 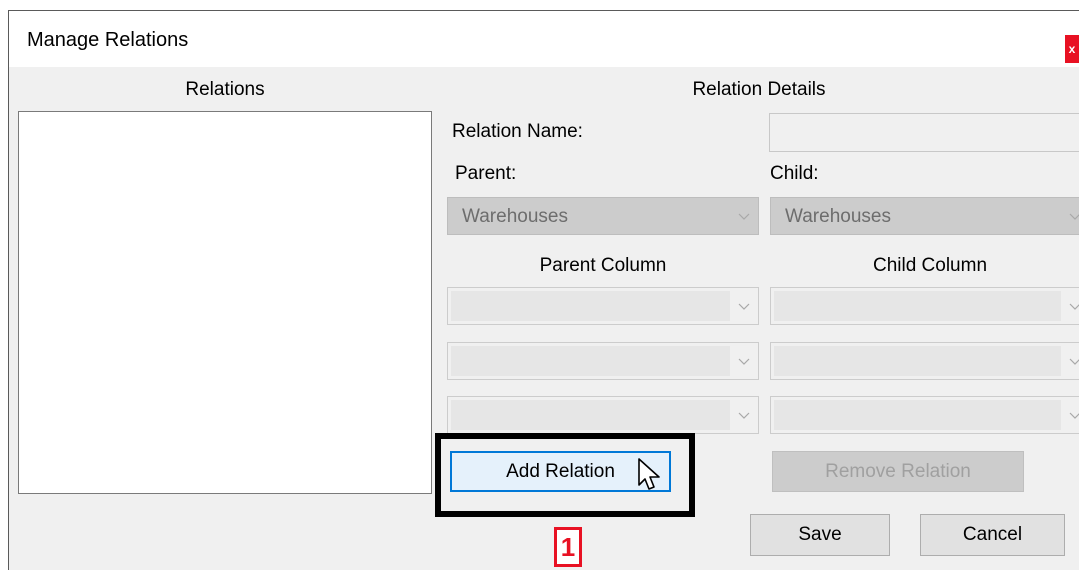 I want to click on cancel-button: Cancel, so click(x=992, y=535).